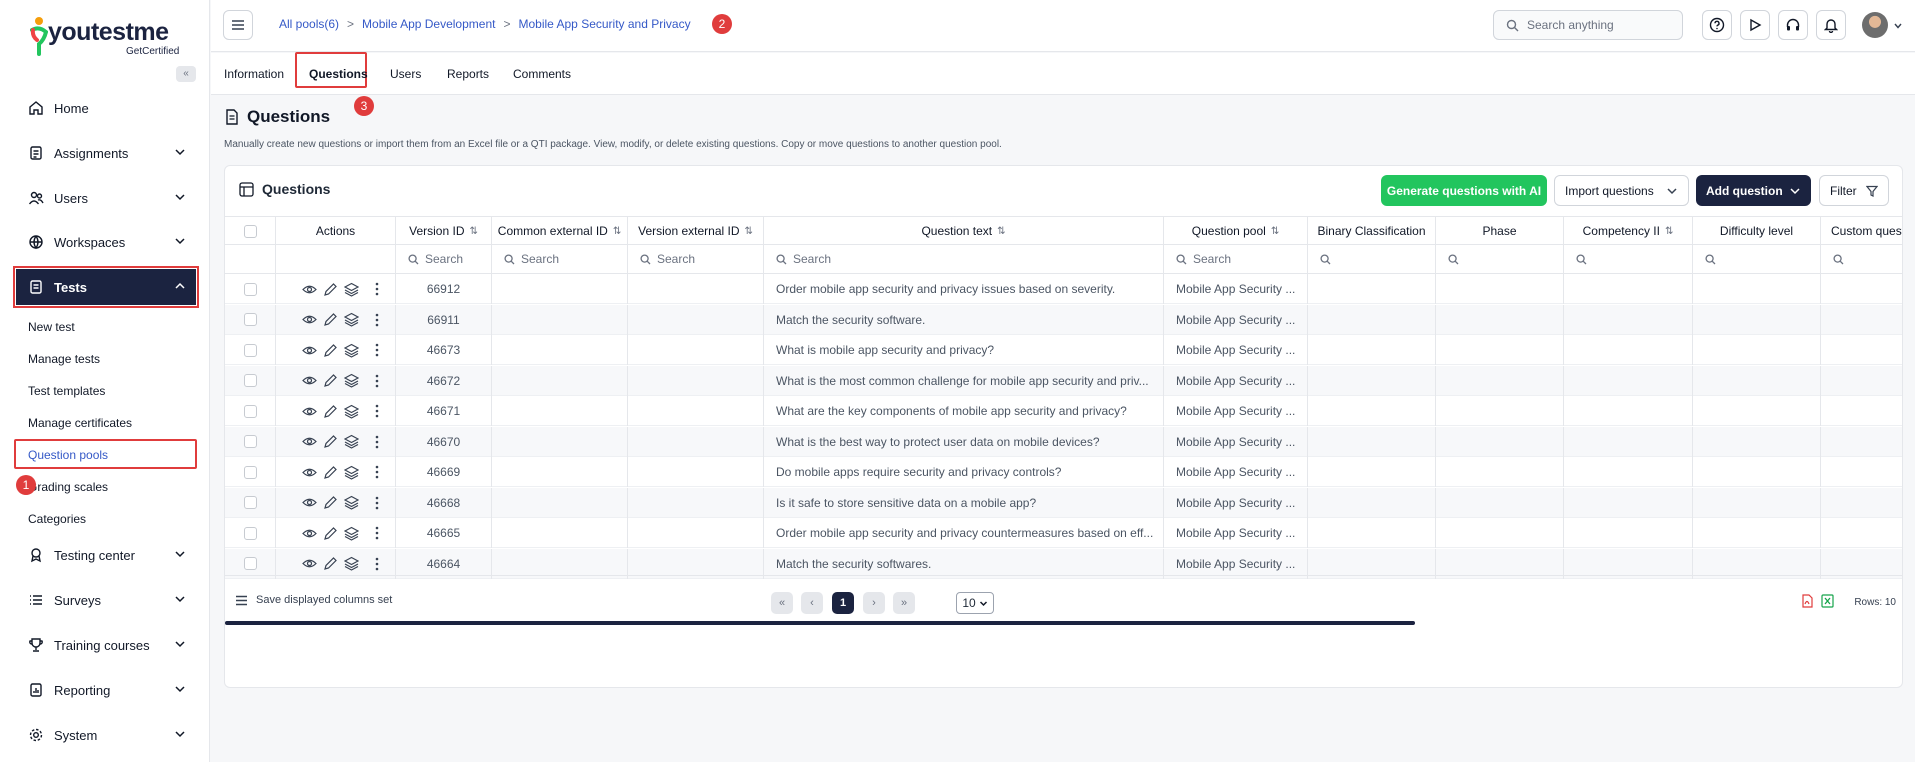 This screenshot has width=1915, height=762. Describe the element at coordinates (66, 391) in the screenshot. I see `sub-test-templates: Test templates` at that location.